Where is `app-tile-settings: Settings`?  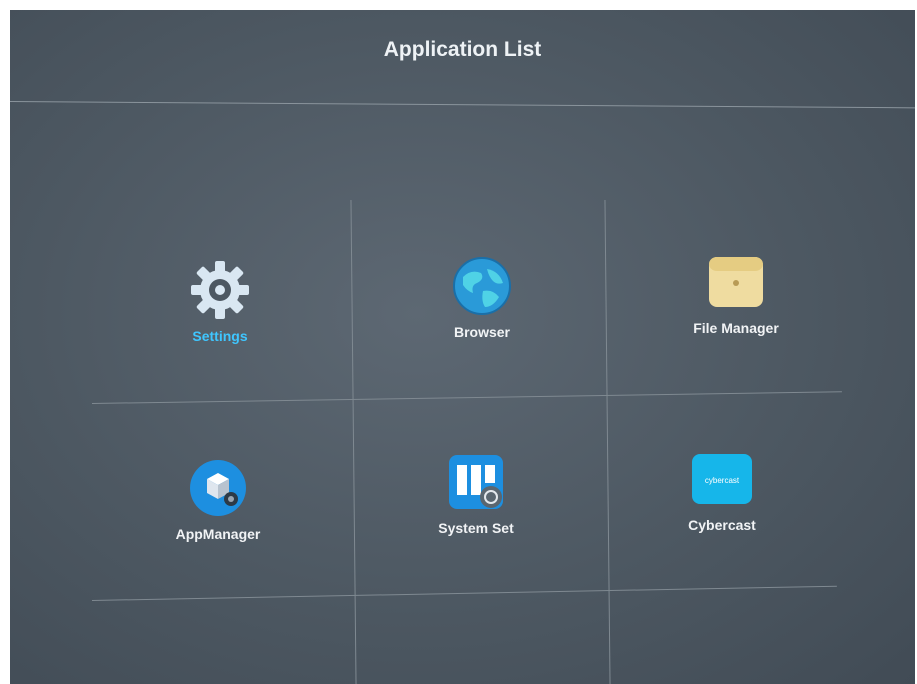 app-tile-settings: Settings is located at coordinates (220, 313).